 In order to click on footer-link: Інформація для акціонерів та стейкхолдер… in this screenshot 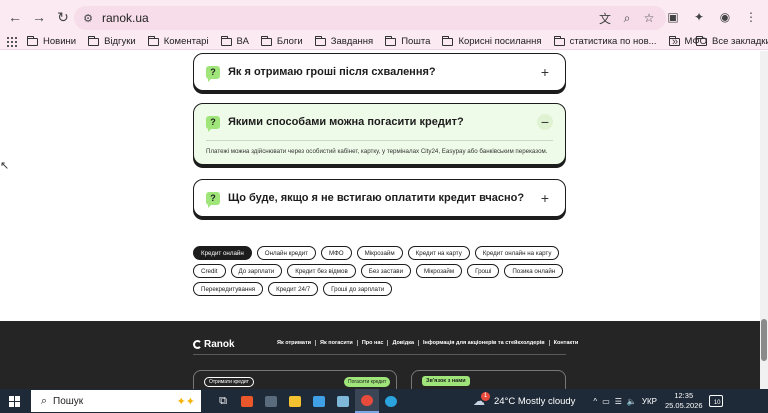, I will do `click(484, 343)`.